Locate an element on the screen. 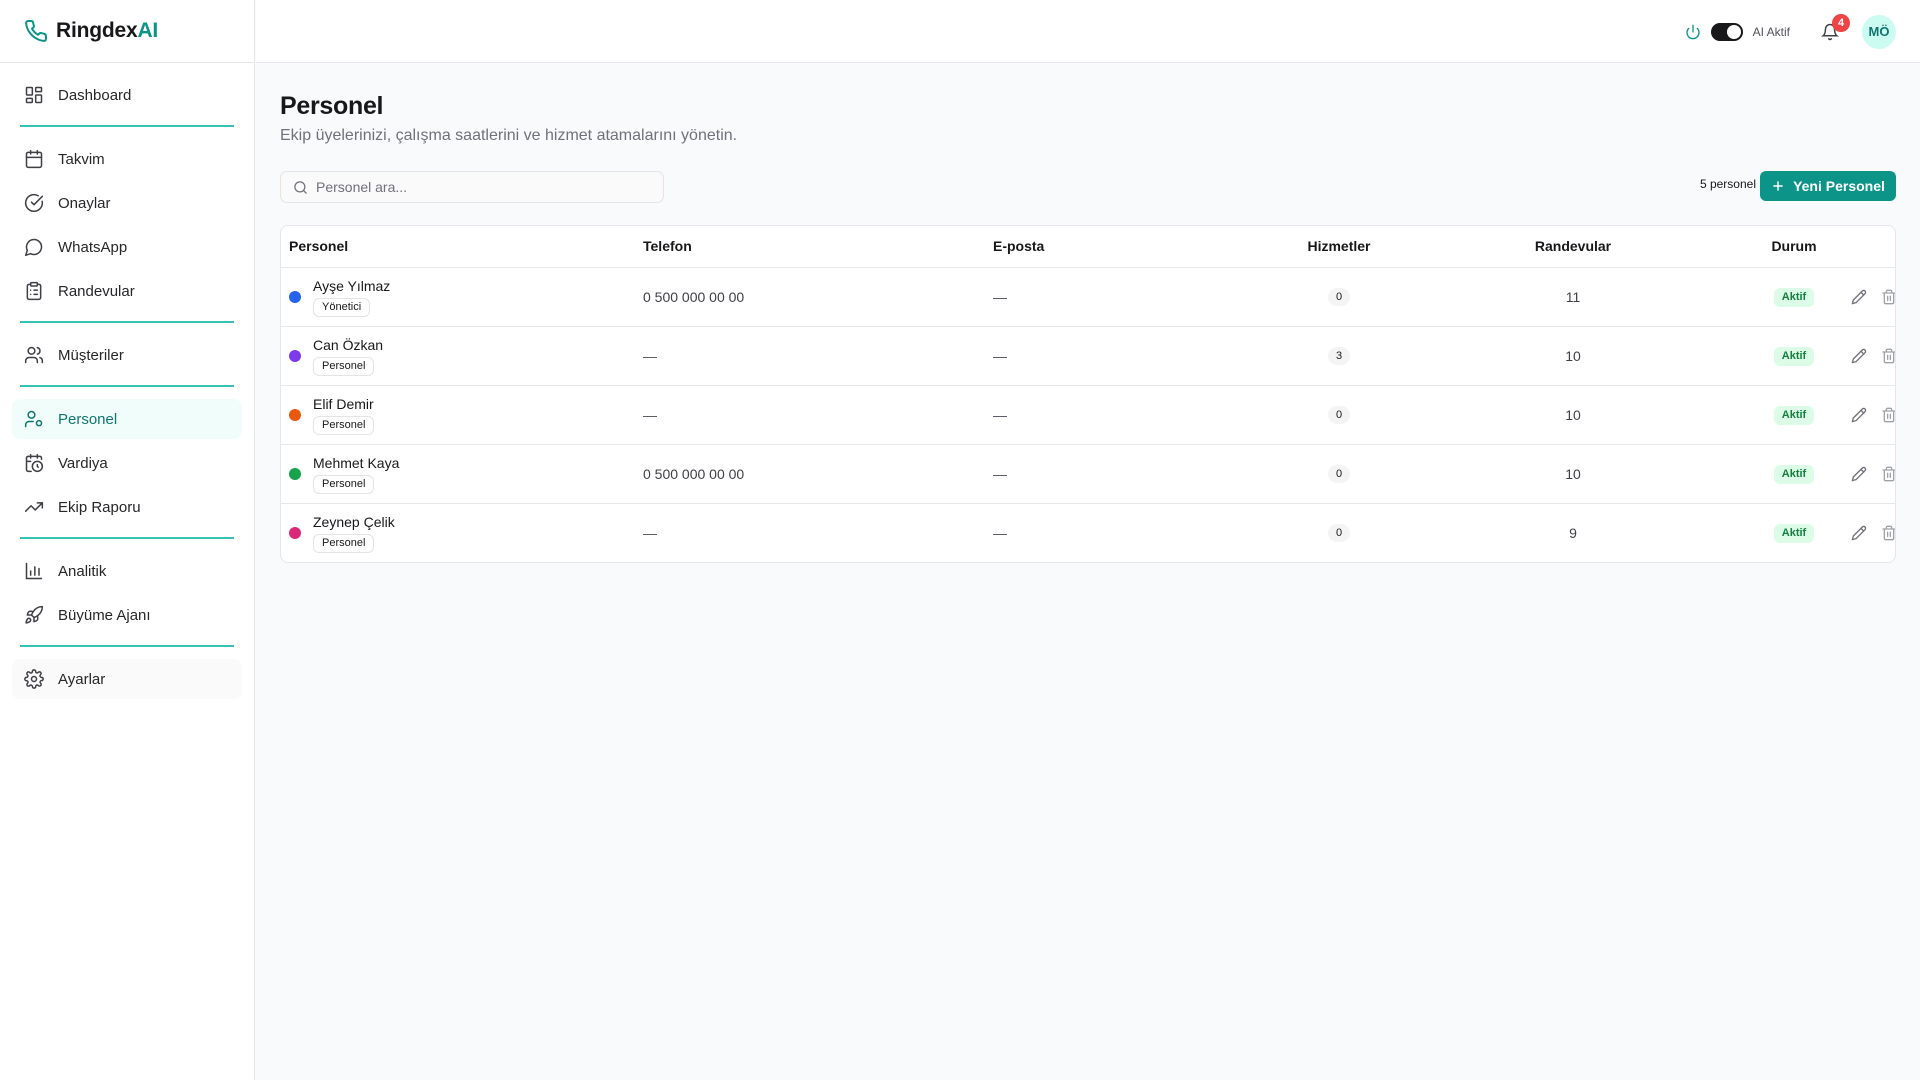 This screenshot has height=1080, width=1920. table-row: Can Özkan Personel — — 3 10 Aktif is located at coordinates (1088, 356).